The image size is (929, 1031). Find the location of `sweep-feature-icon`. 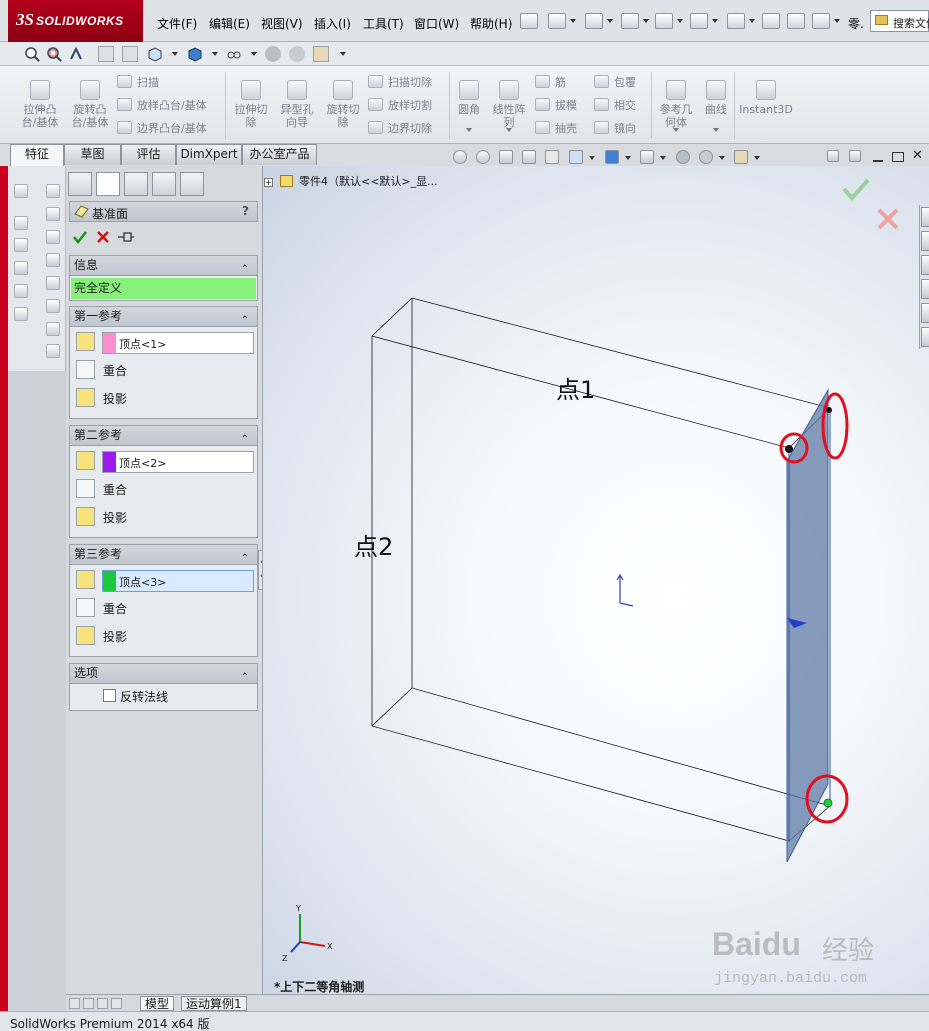

sweep-feature-icon is located at coordinates (21, 245).